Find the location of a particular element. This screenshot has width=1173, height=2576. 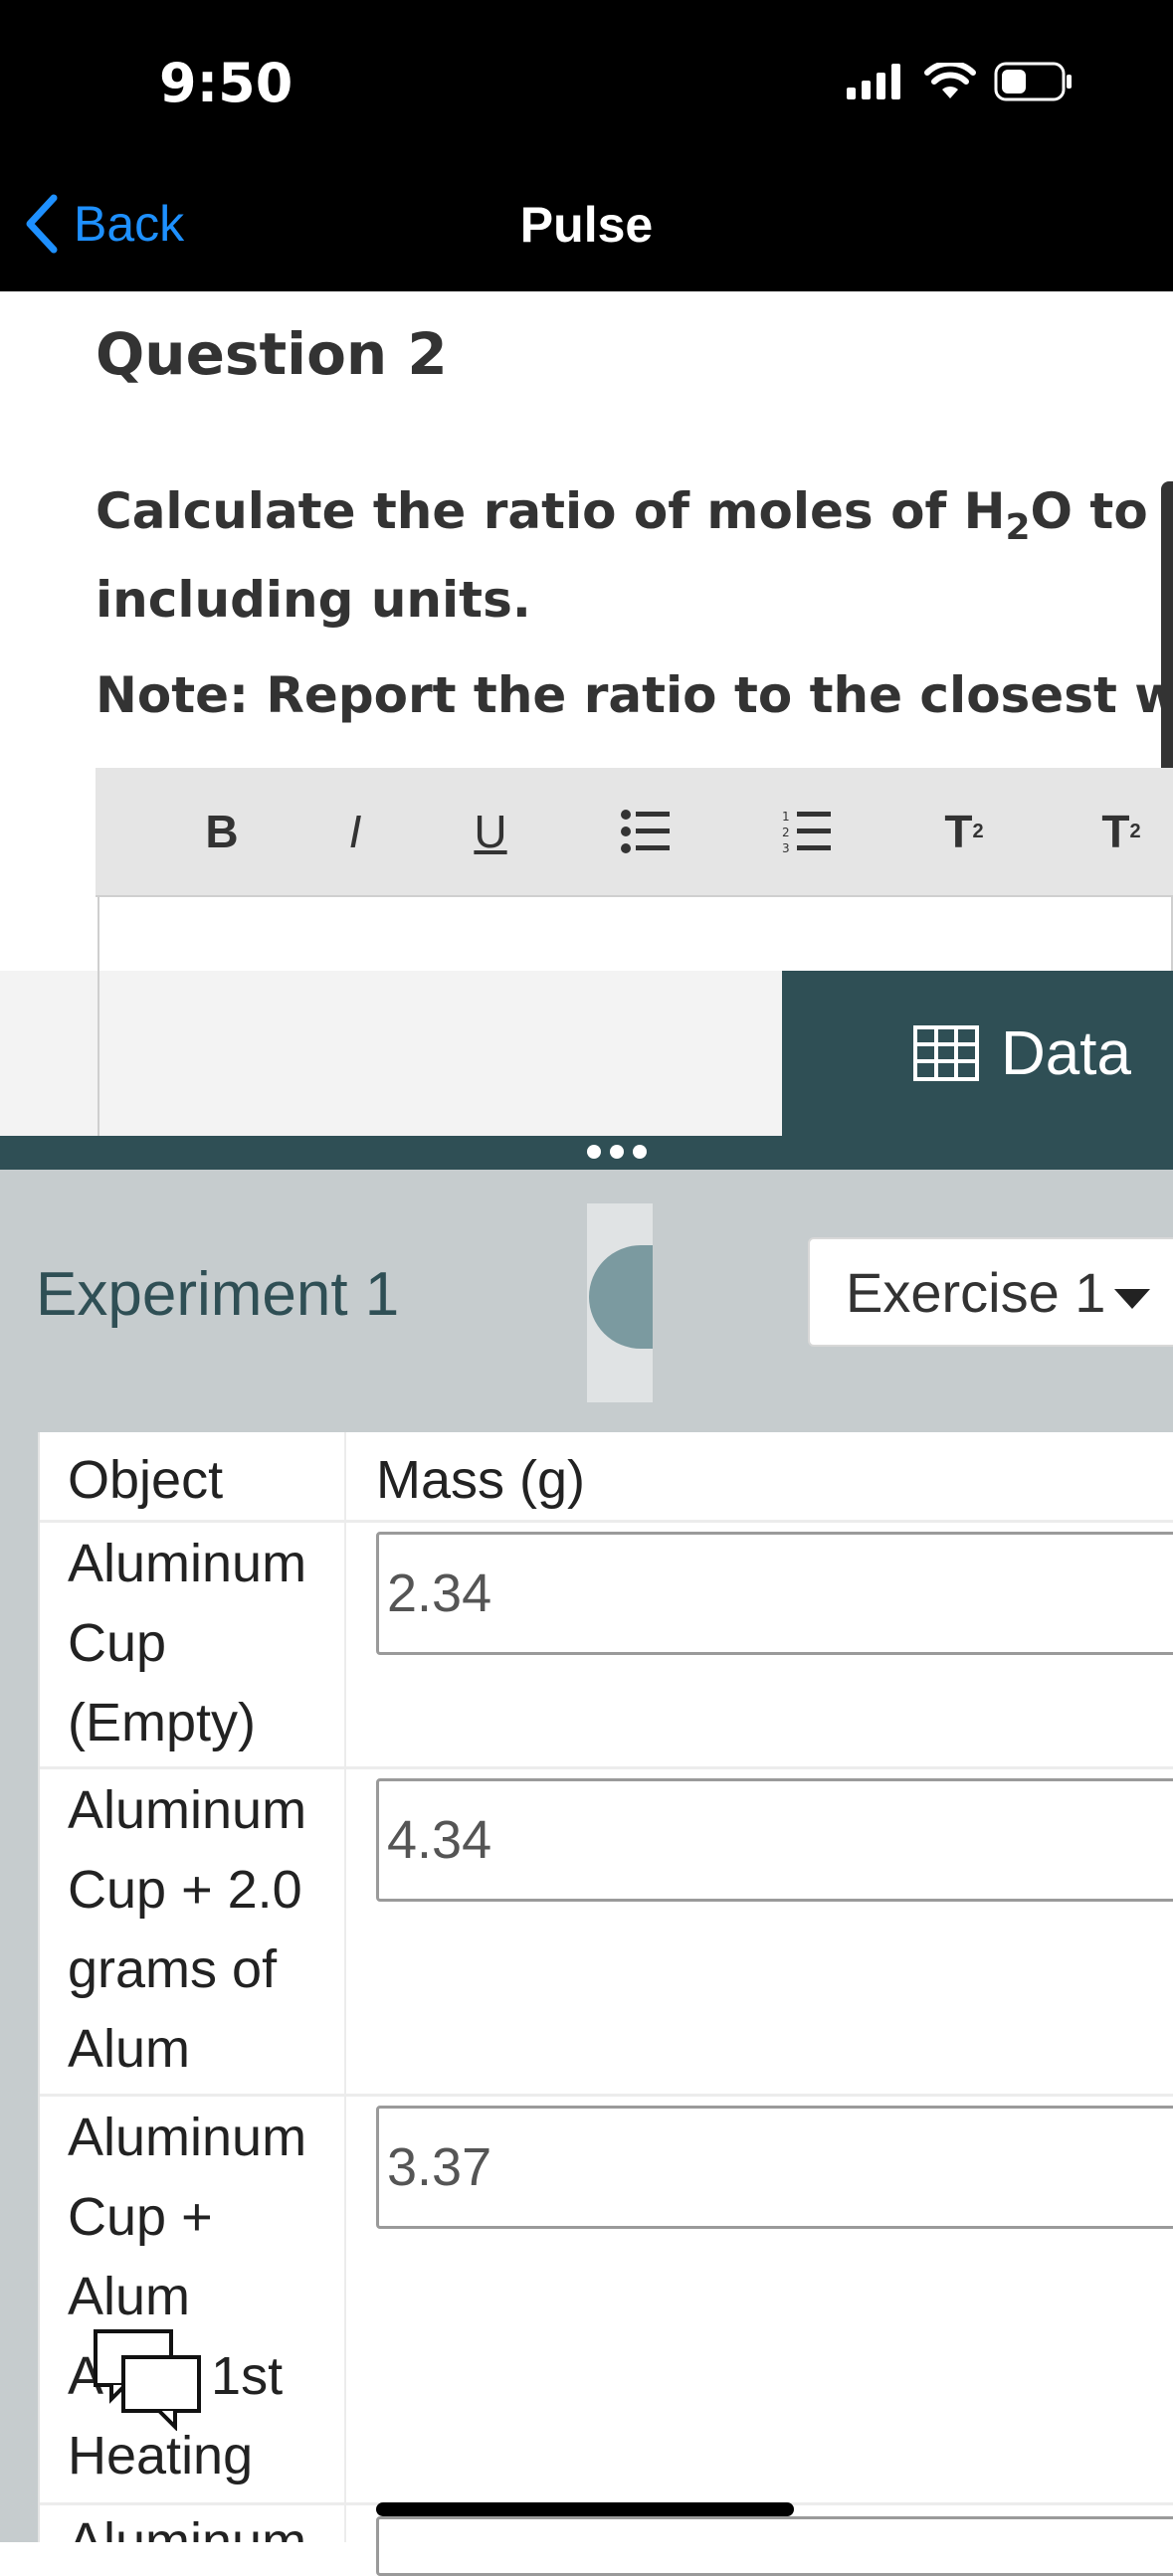

rich-text-toolbar: B I U 1 2 3 T2 T2 is located at coordinates (635, 832).